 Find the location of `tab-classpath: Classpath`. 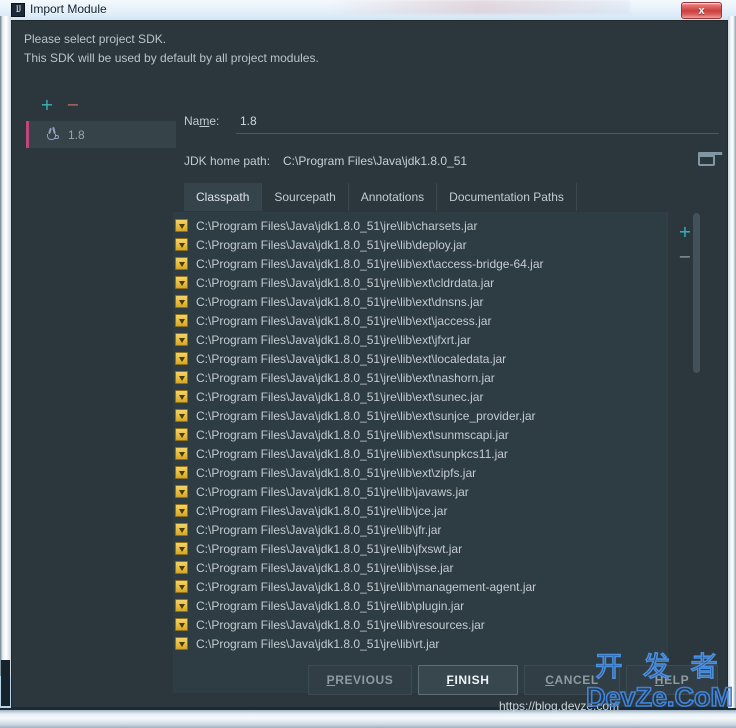

tab-classpath: Classpath is located at coordinates (223, 197).